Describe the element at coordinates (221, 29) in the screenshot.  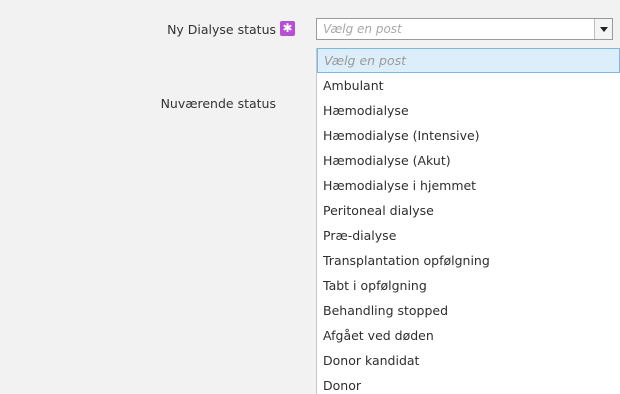
I see `new-dialysis-status-label: Ny Dialyse status` at that location.